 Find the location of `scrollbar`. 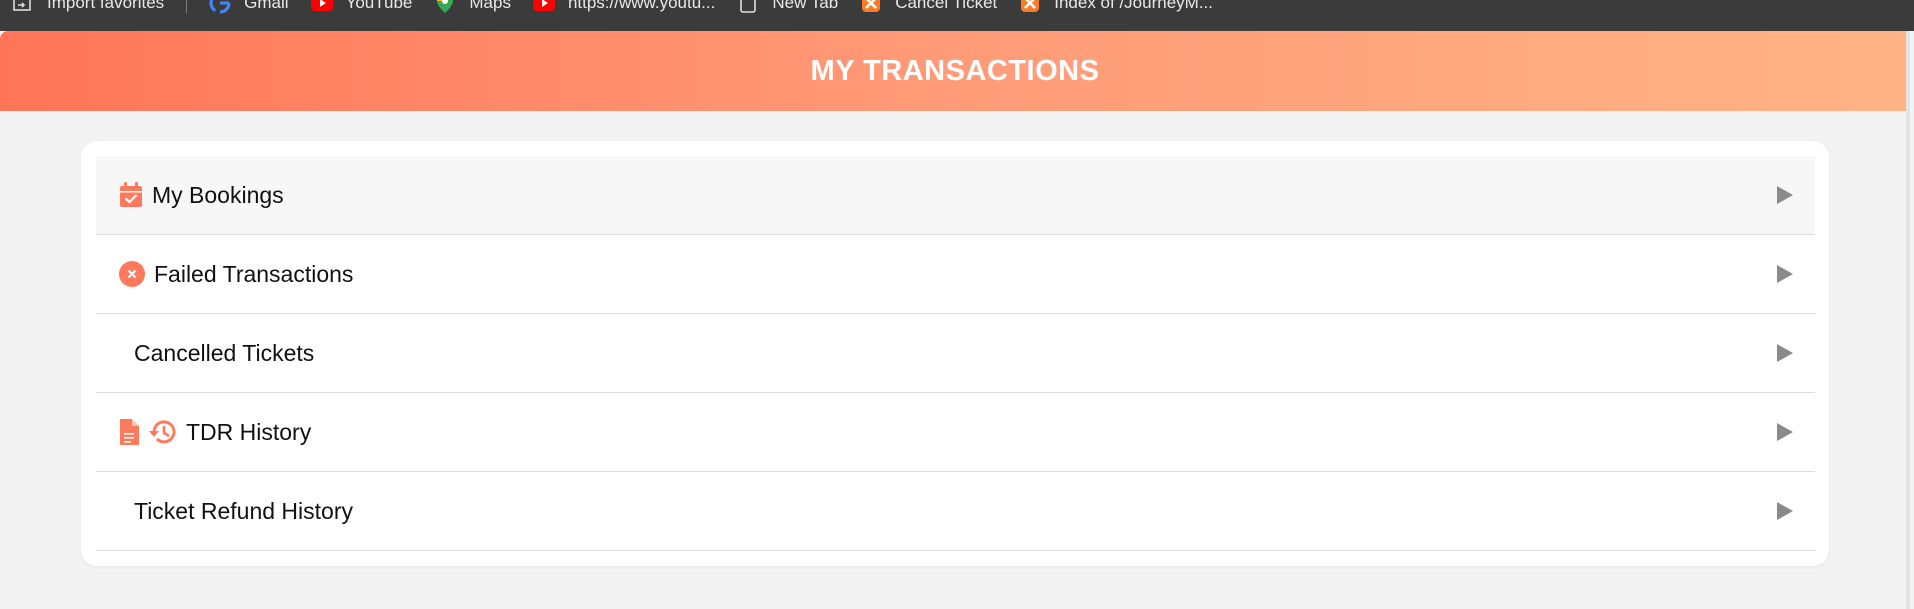

scrollbar is located at coordinates (1908, 320).